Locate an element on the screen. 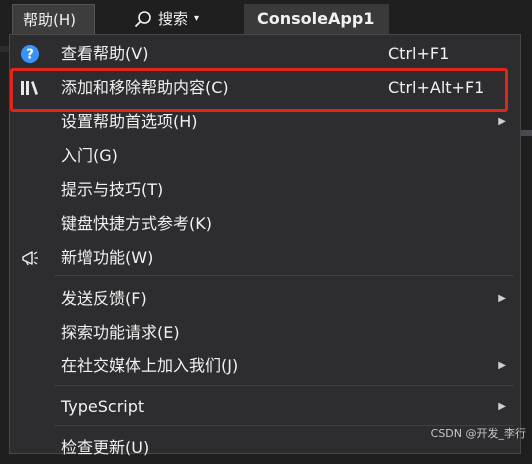  help-circle-icon: ? is located at coordinates (30, 54).